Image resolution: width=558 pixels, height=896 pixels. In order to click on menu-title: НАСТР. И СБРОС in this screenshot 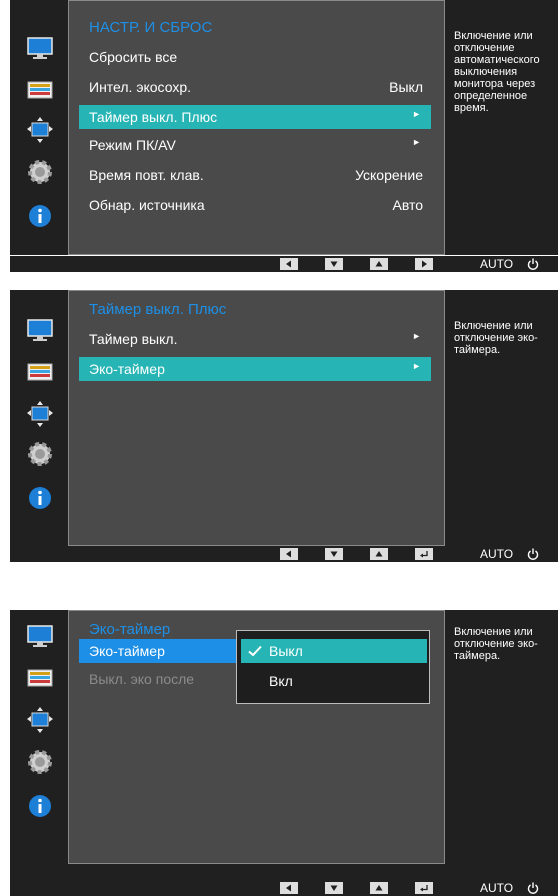, I will do `click(151, 27)`.